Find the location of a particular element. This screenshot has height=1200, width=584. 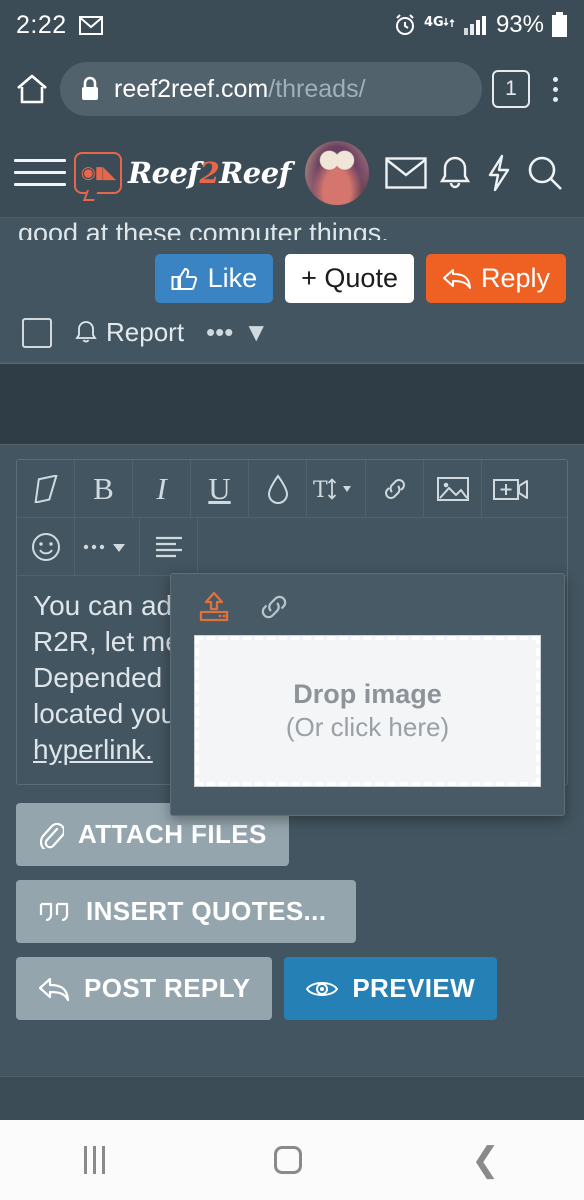

report-link: Report is located at coordinates (129, 332).